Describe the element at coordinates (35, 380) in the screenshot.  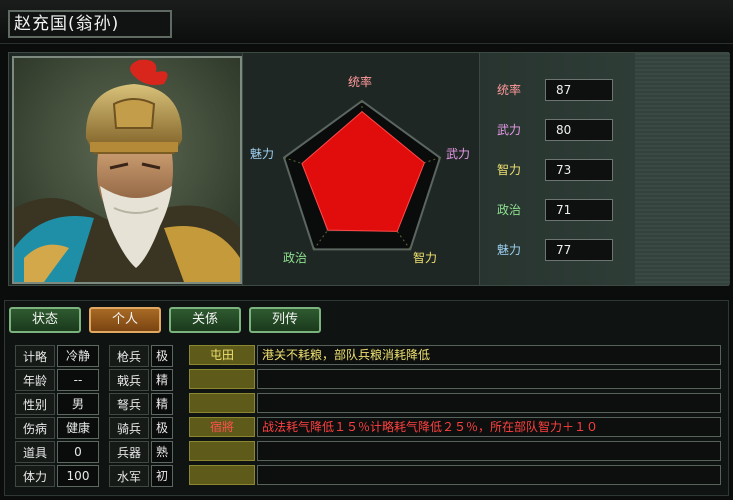
I see `attr-label: 年龄` at that location.